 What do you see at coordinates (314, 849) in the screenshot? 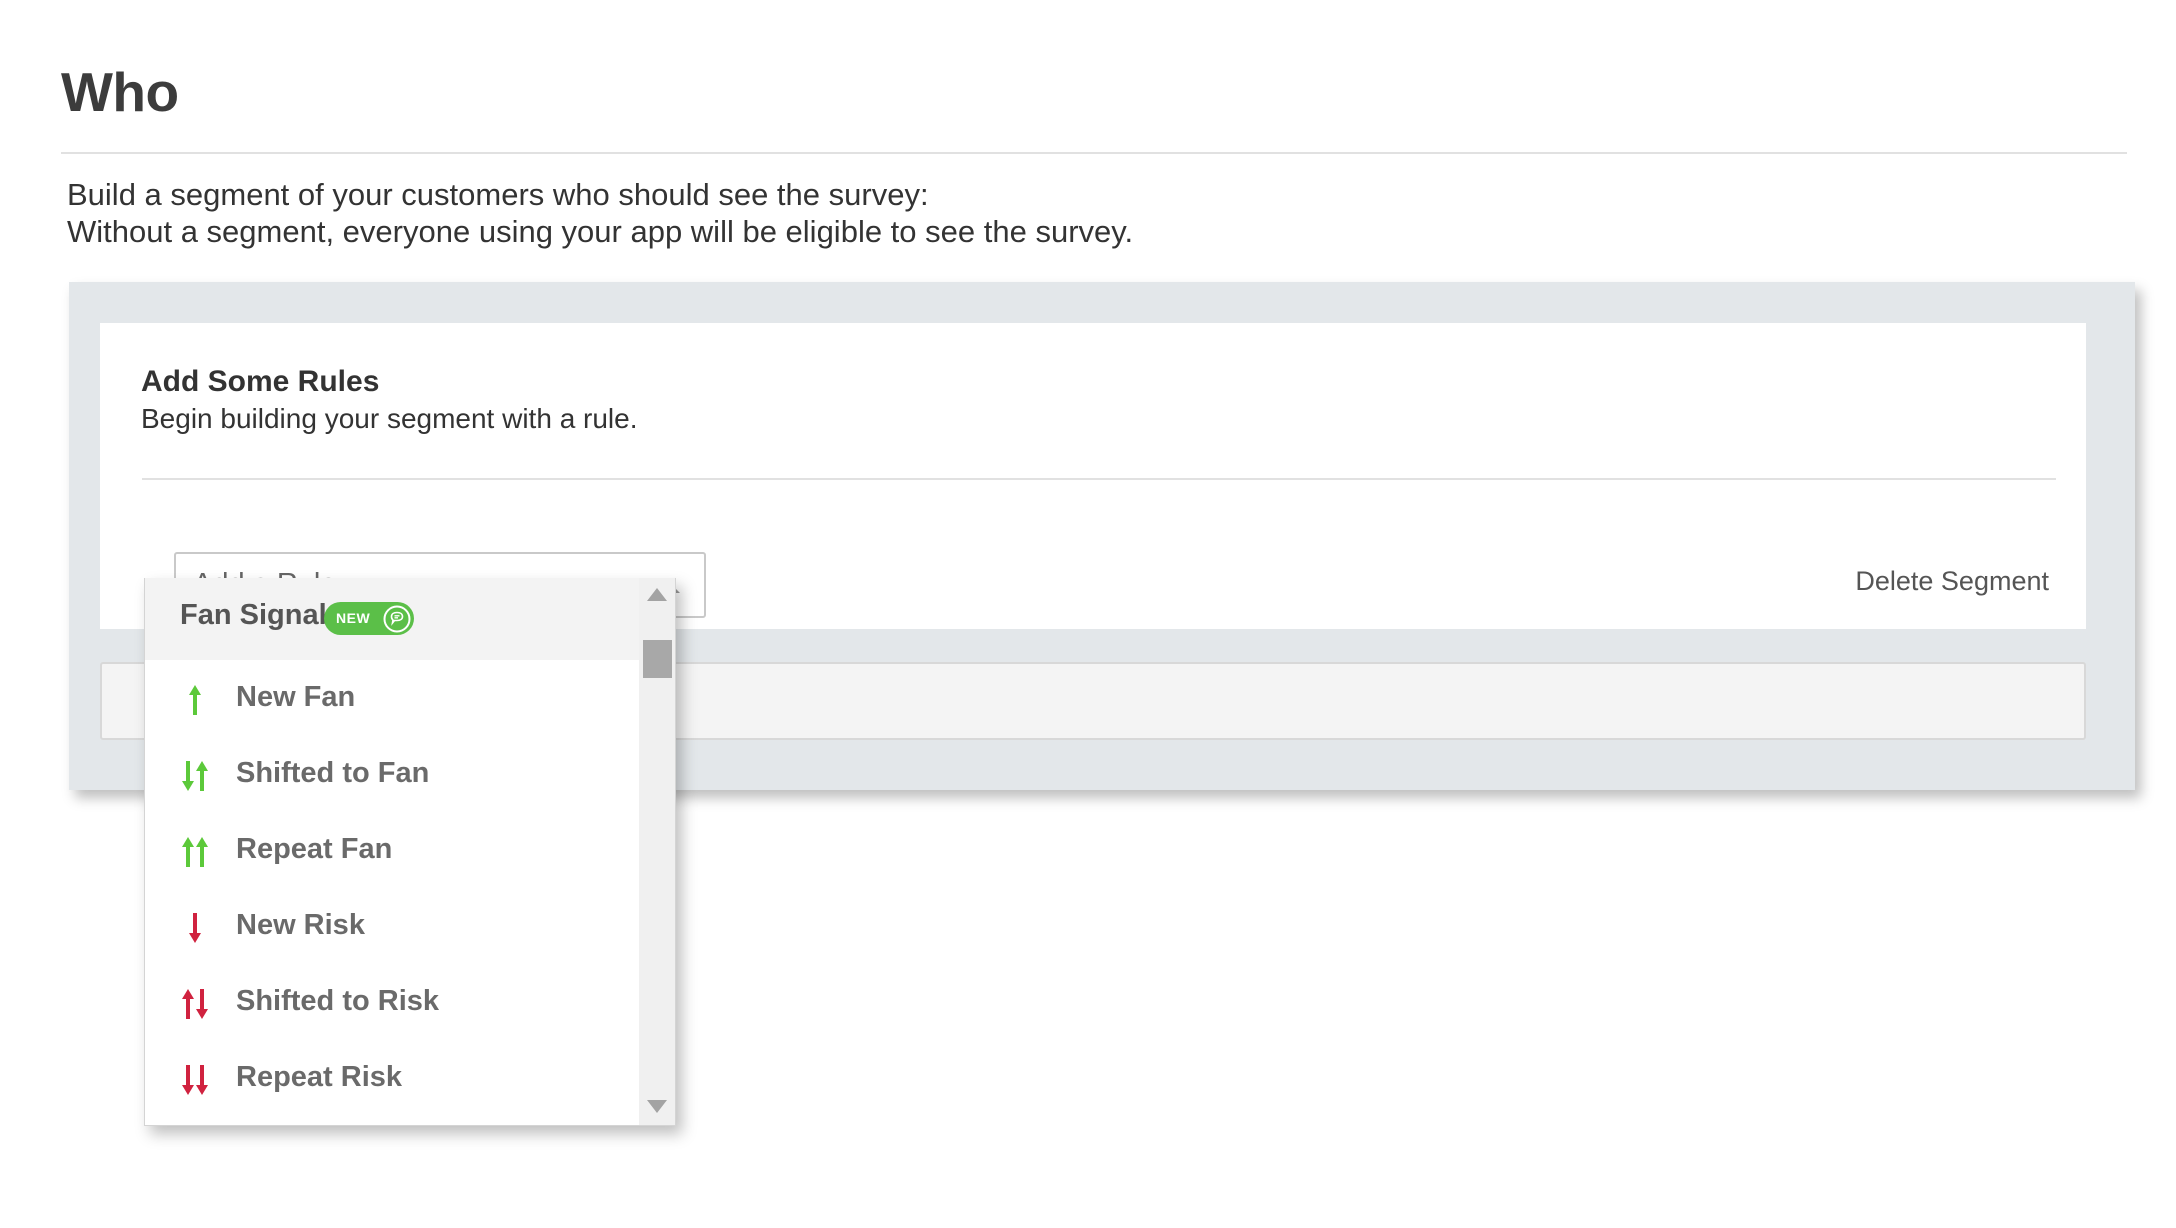
I see `option-label: Repeat Fan` at bounding box center [314, 849].